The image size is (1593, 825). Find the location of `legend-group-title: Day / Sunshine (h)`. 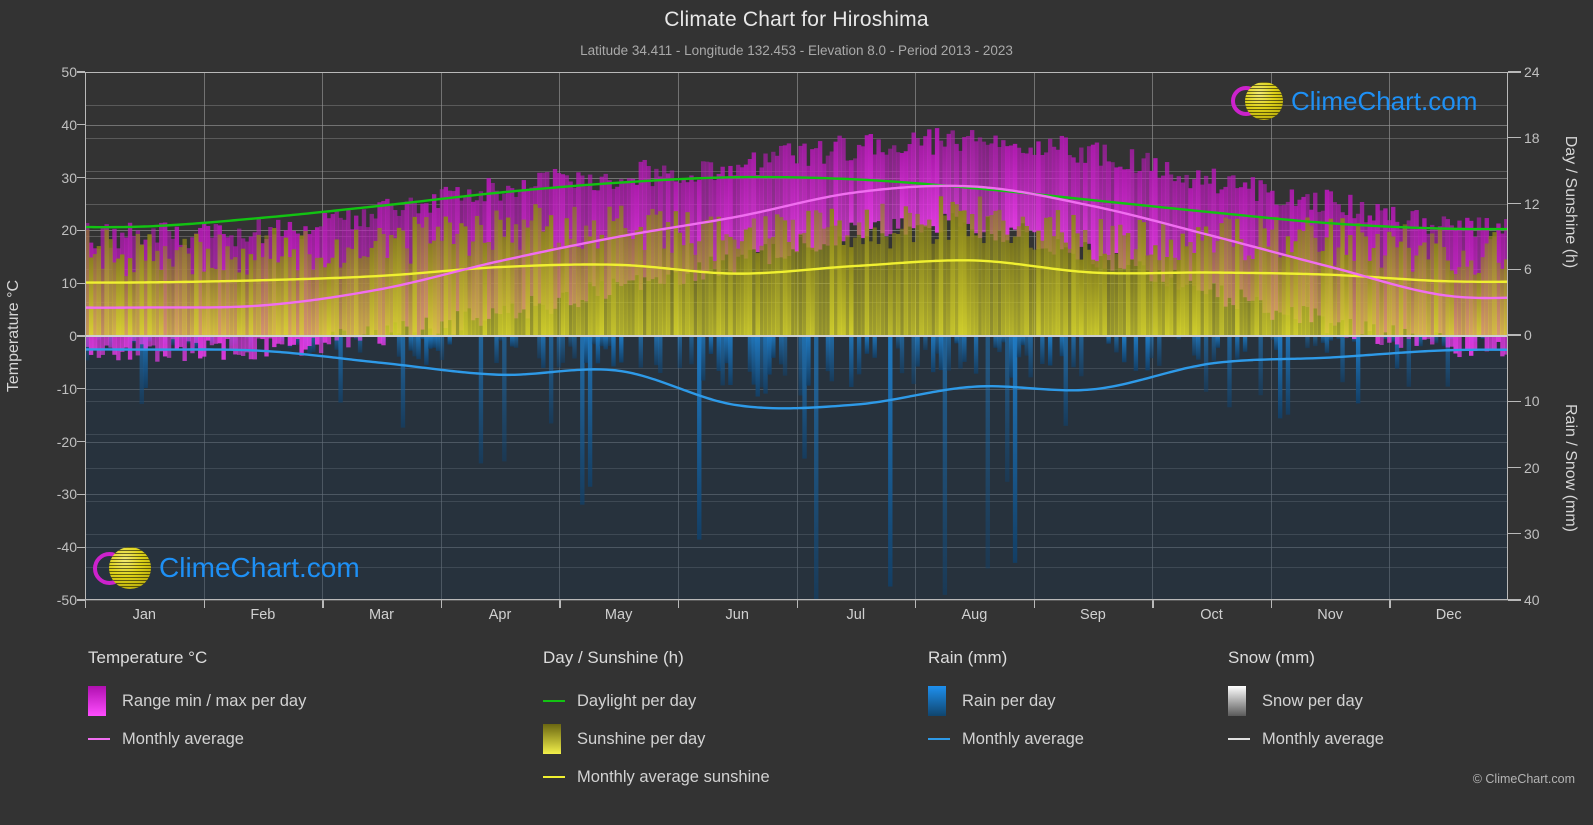

legend-group-title: Day / Sunshine (h) is located at coordinates (613, 657).